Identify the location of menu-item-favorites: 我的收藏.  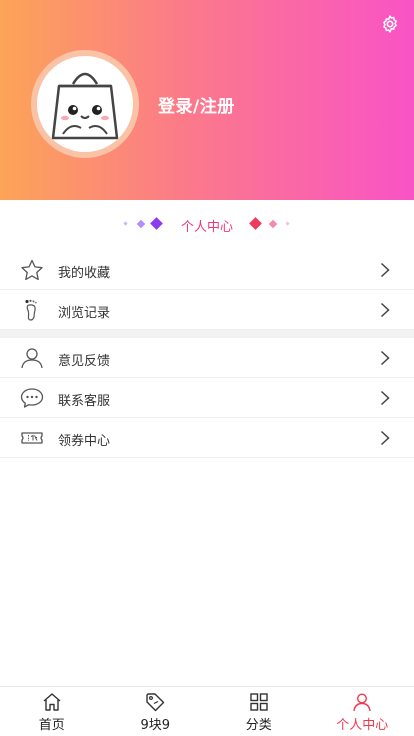
(207, 270).